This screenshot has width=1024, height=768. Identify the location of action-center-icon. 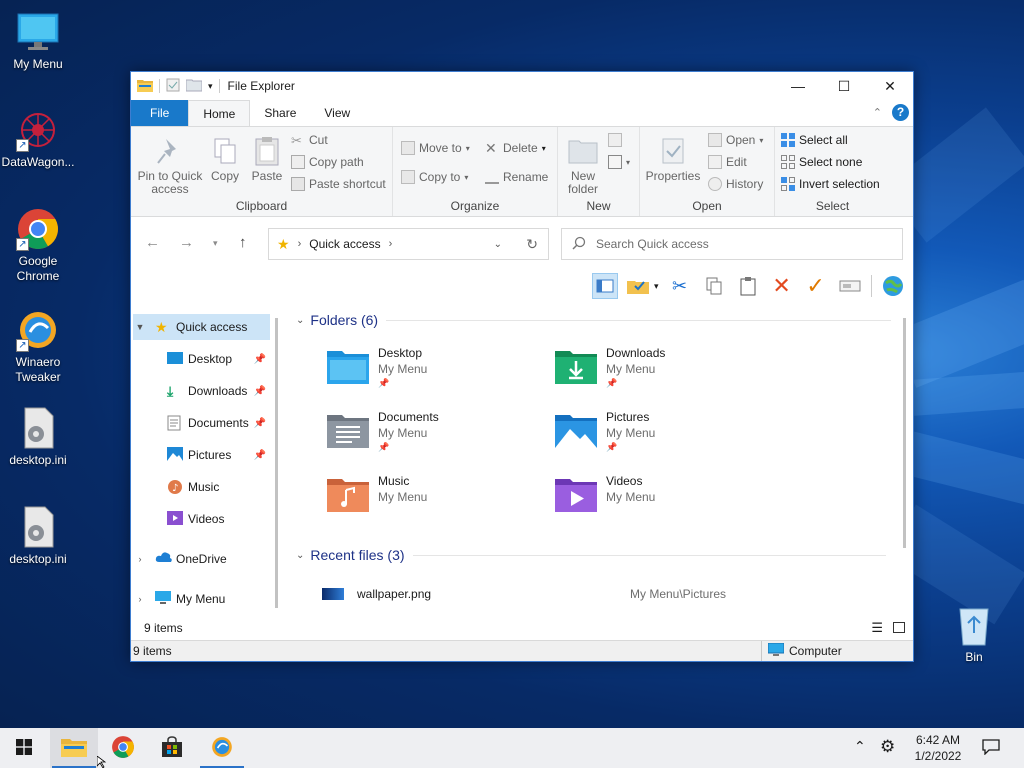
(991, 748).